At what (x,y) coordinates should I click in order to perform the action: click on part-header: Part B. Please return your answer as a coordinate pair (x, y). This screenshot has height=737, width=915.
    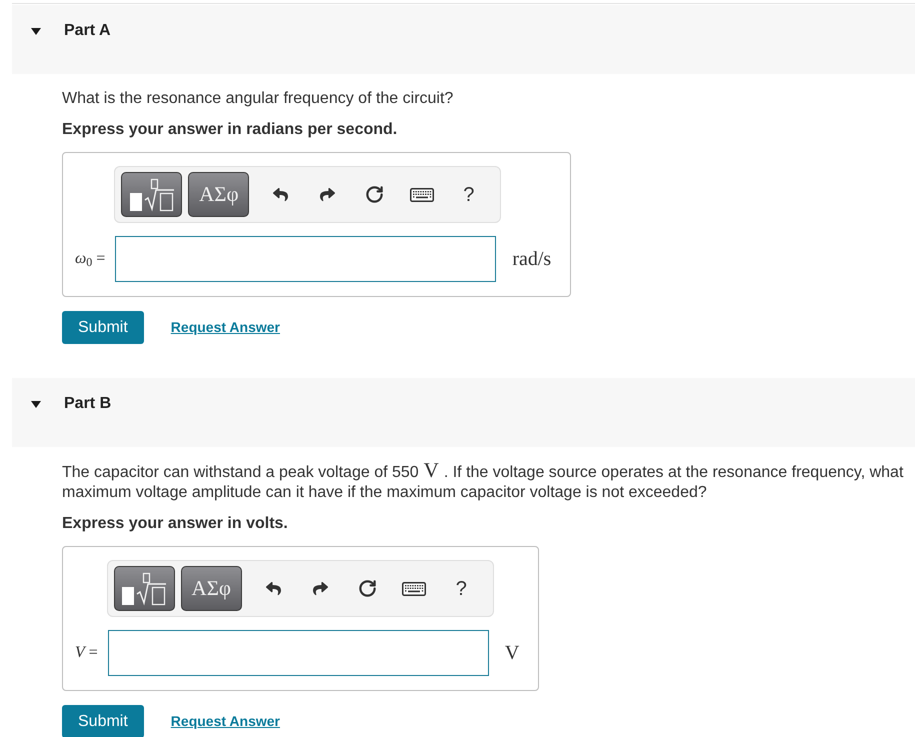
    Looking at the image, I should click on (463, 412).